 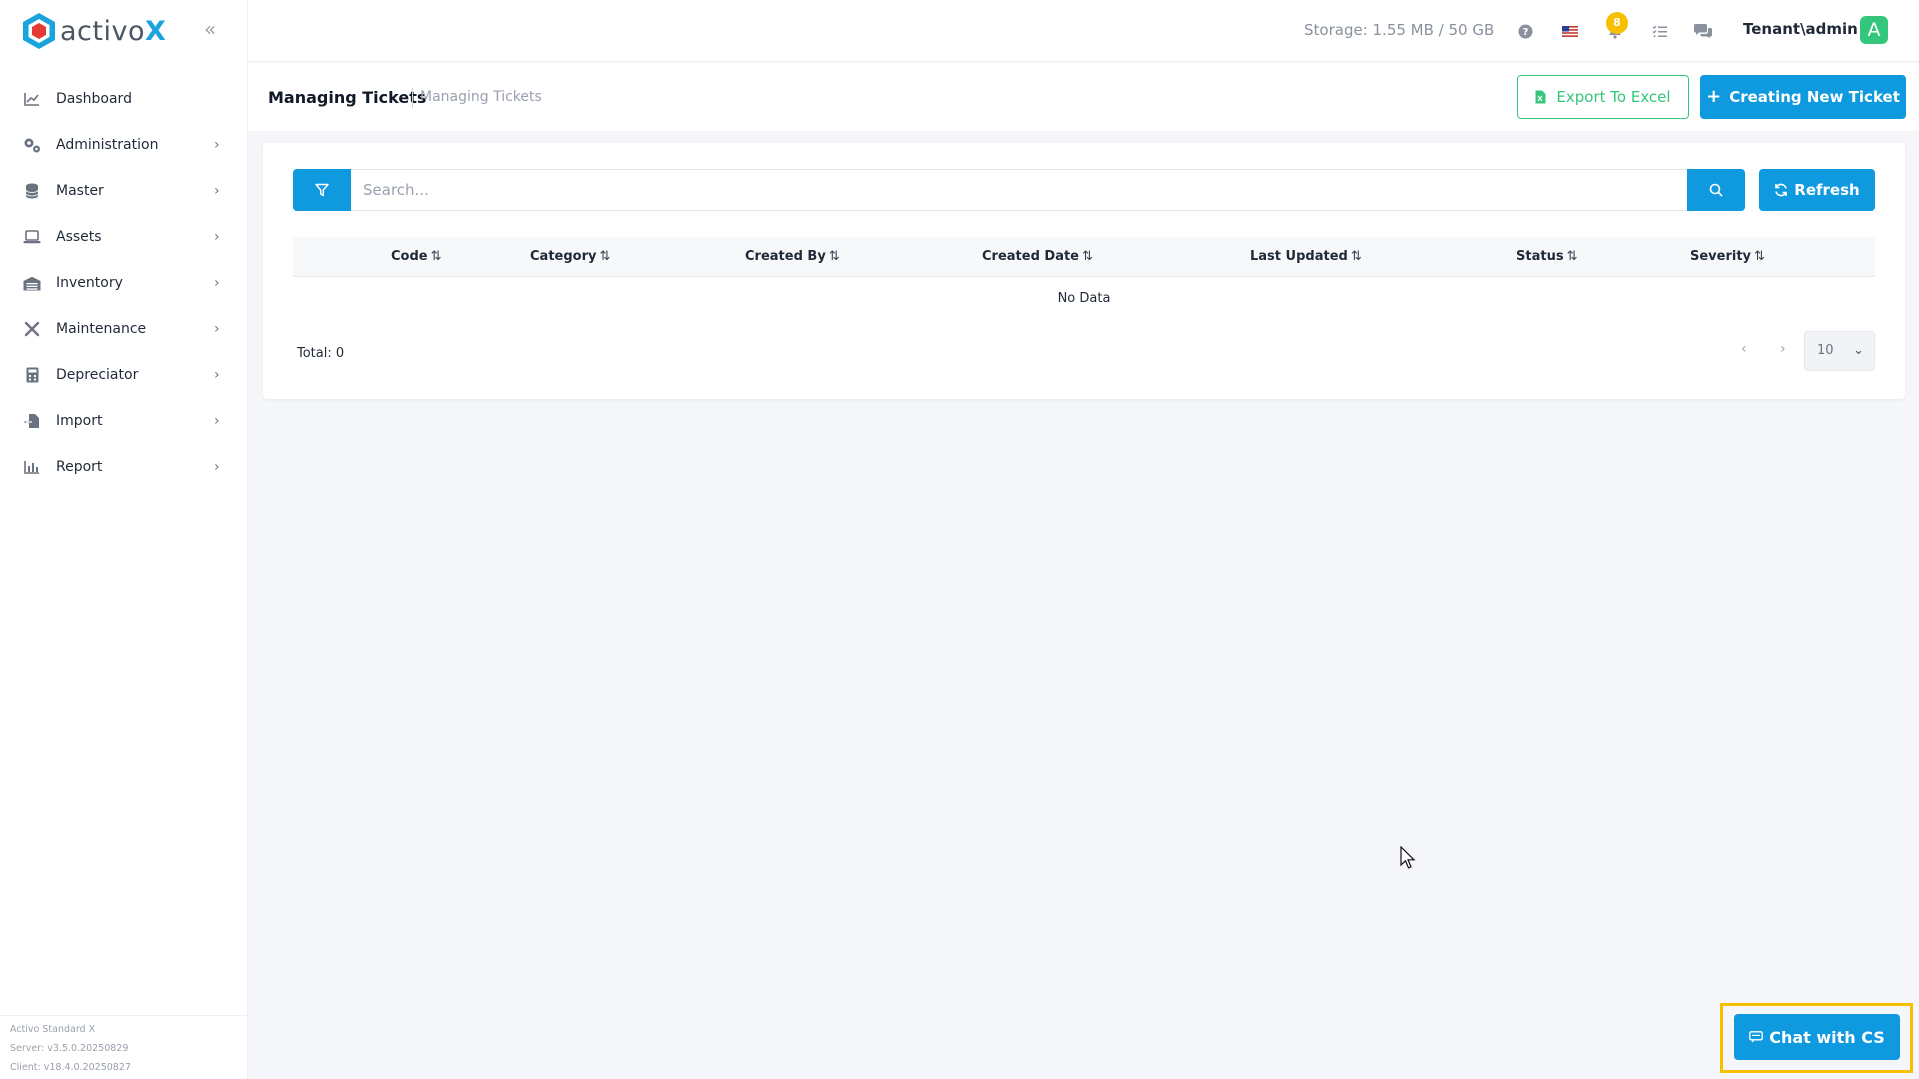 I want to click on gears-icon, so click(x=32, y=145).